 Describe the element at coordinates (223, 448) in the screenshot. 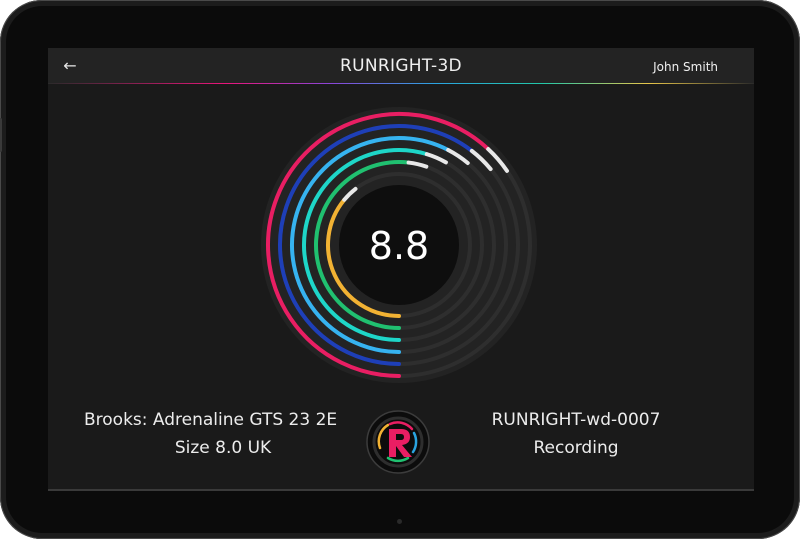

I see `shoe-size: Size 8.0 UK` at that location.